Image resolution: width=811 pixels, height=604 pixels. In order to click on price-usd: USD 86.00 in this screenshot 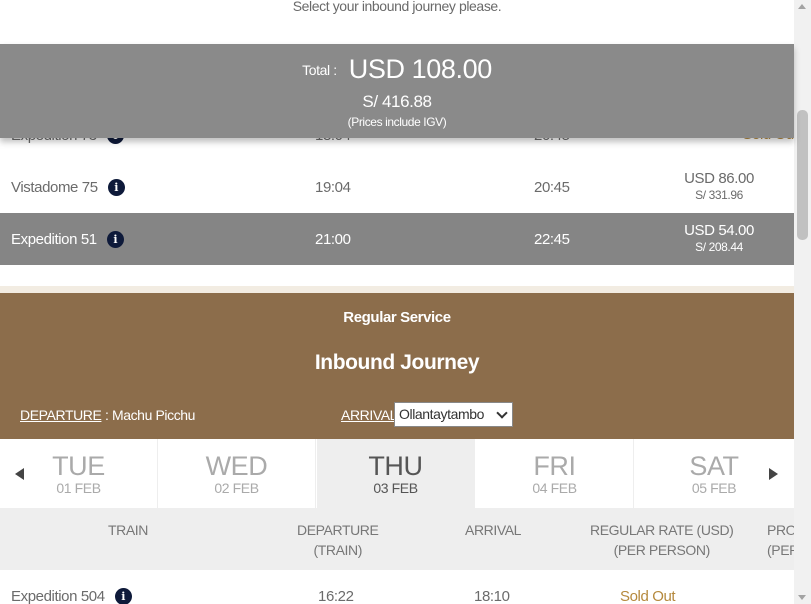, I will do `click(719, 178)`.